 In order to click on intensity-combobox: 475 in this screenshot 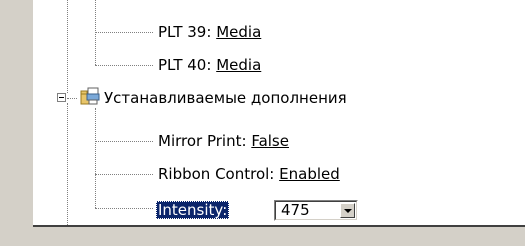, I will do `click(316, 210)`.